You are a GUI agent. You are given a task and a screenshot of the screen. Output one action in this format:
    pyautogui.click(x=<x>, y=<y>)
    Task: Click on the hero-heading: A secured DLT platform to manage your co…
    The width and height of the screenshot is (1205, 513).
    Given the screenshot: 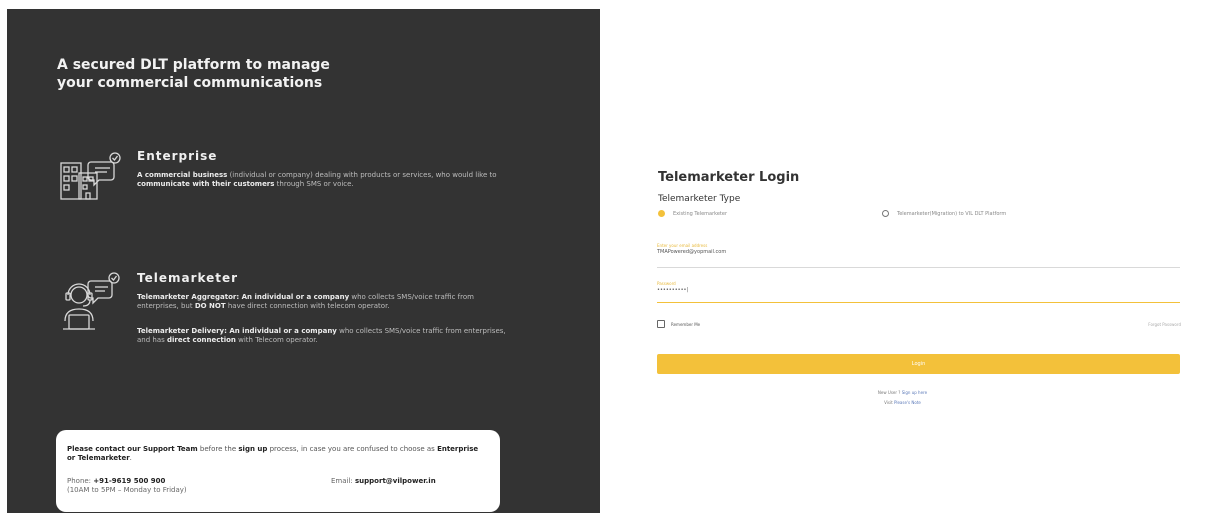 What is the action you would take?
    pyautogui.click(x=193, y=74)
    